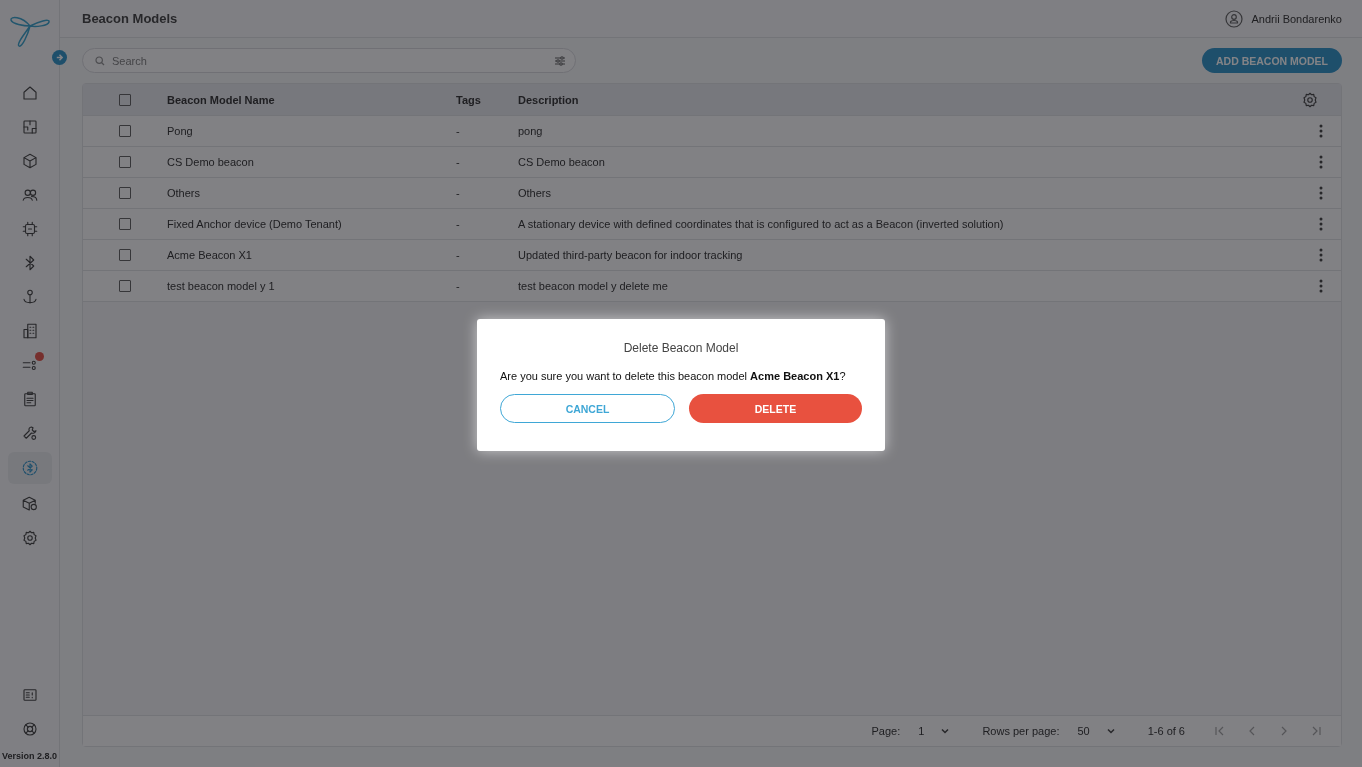 The width and height of the screenshot is (1362, 767). What do you see at coordinates (29, 228) in the screenshot?
I see `chip-icon` at bounding box center [29, 228].